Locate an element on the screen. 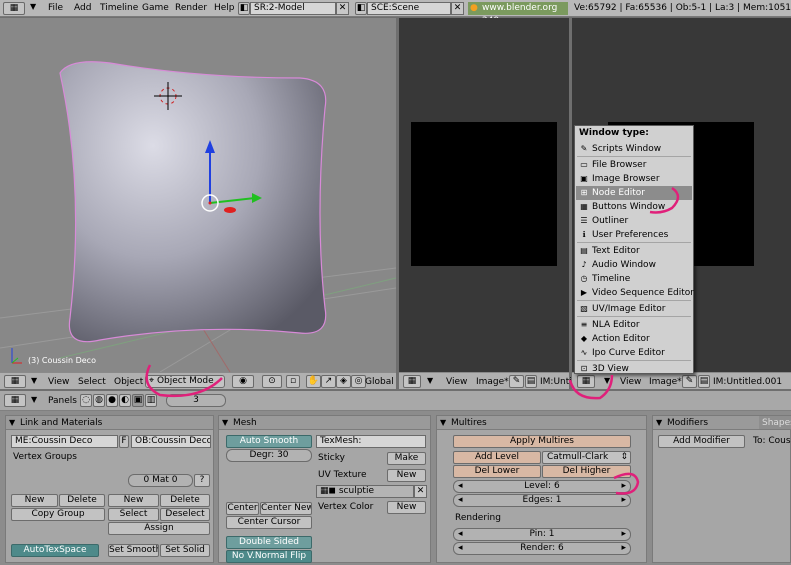 Image resolution: width=791 pixels, height=565 pixels. menu-render: Render is located at coordinates (191, 8).